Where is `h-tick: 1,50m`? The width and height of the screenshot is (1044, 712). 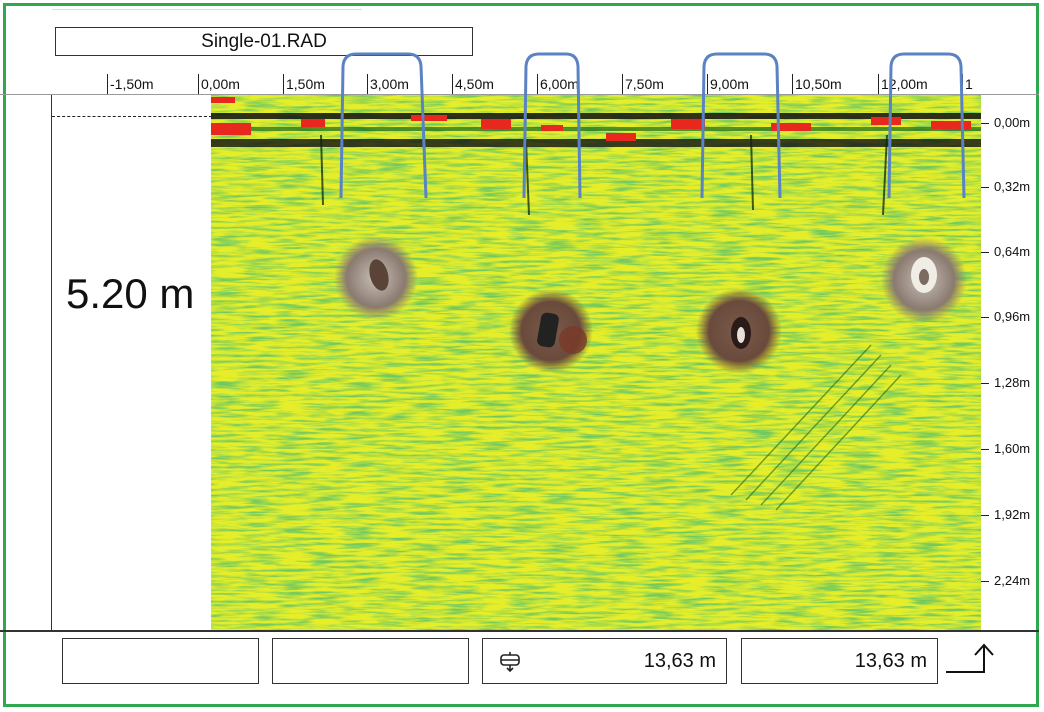
h-tick: 1,50m is located at coordinates (304, 84).